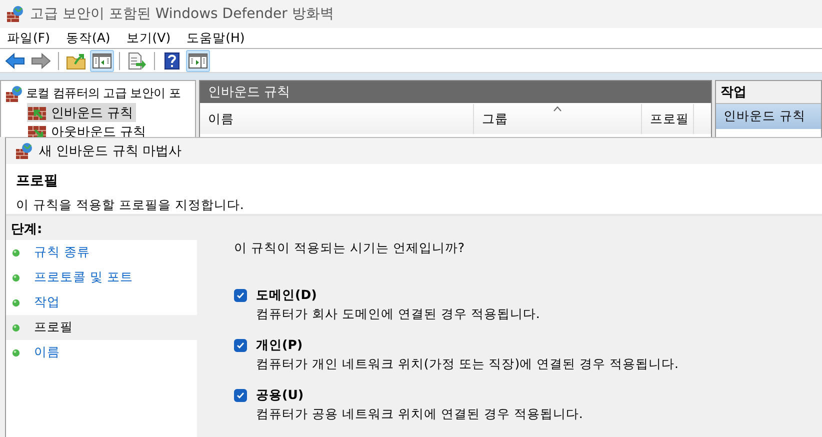 The height and width of the screenshot is (437, 822). Describe the element at coordinates (101, 229) in the screenshot. I see `steps-header: 단계:` at that location.